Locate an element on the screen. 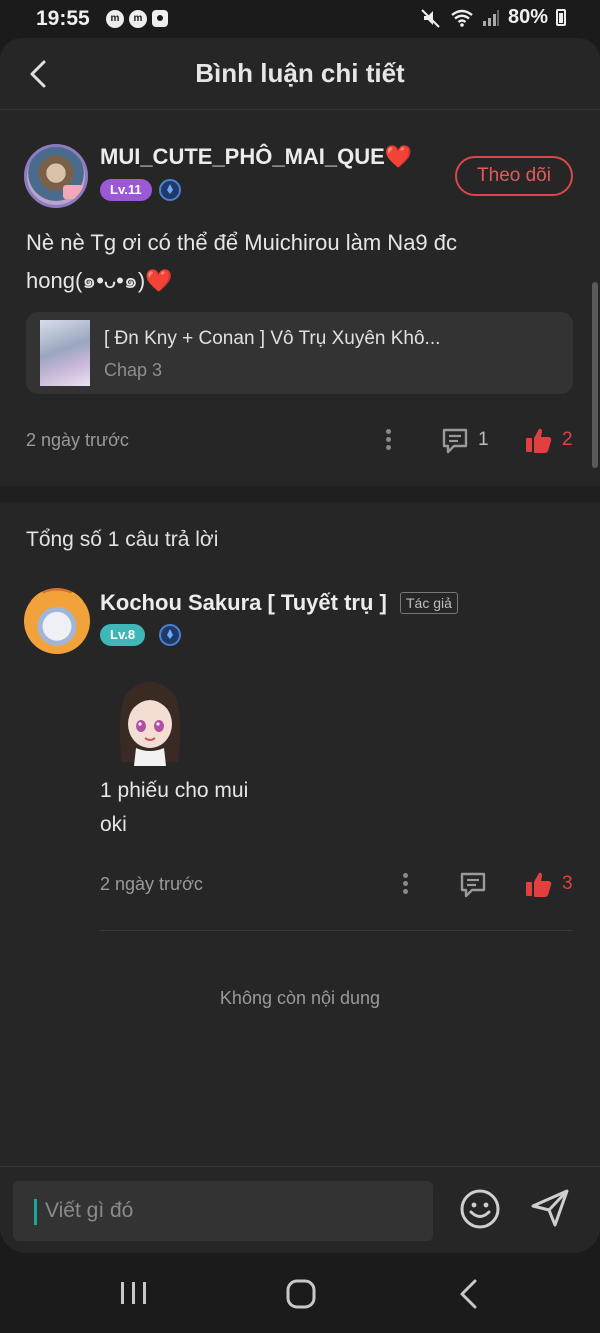  scrollbar is located at coordinates (595, 375).